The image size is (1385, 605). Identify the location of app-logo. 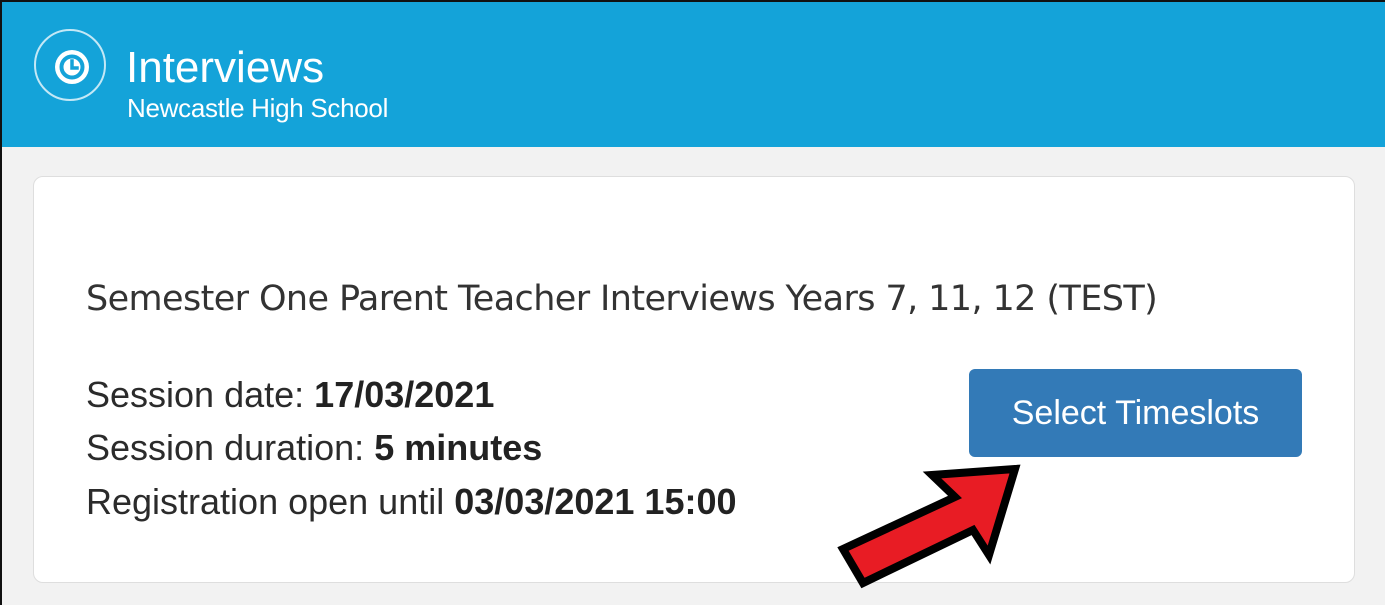
(70, 65).